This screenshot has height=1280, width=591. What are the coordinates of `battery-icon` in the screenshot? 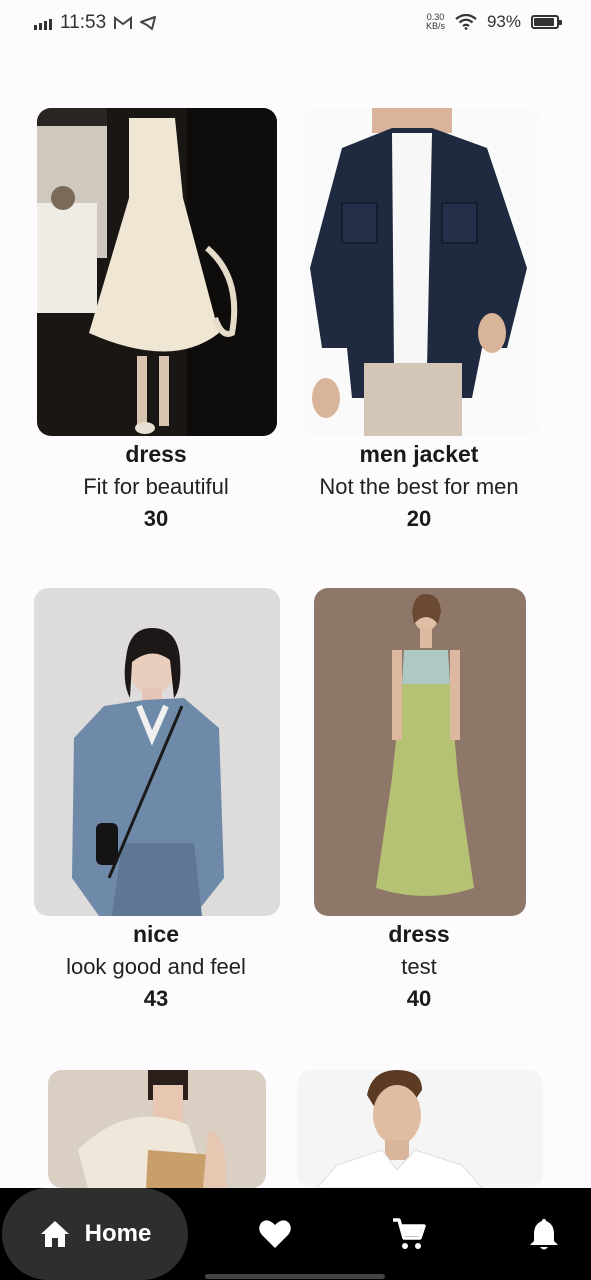 It's located at (546, 22).